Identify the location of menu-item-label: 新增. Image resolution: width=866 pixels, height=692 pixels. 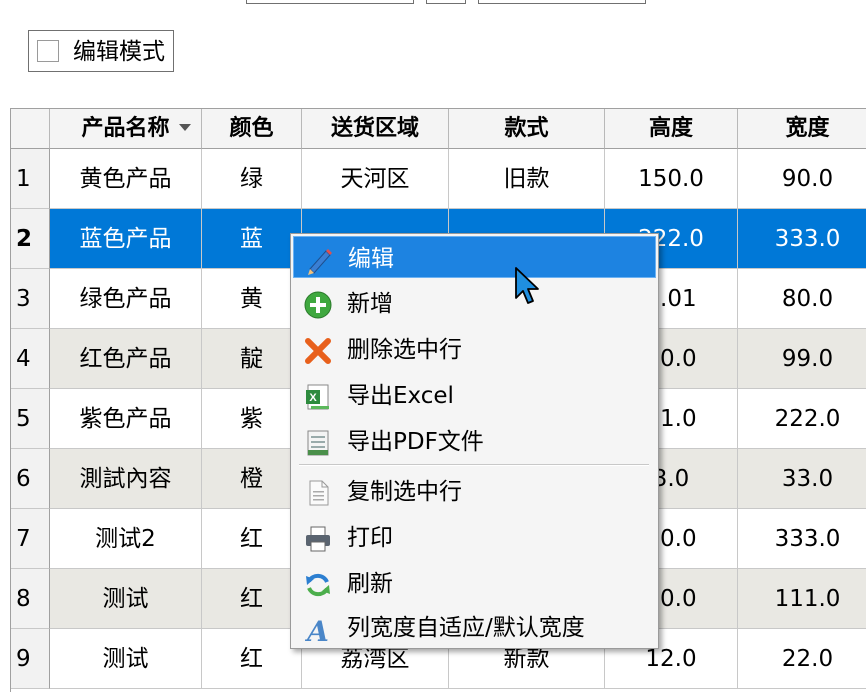
(370, 304).